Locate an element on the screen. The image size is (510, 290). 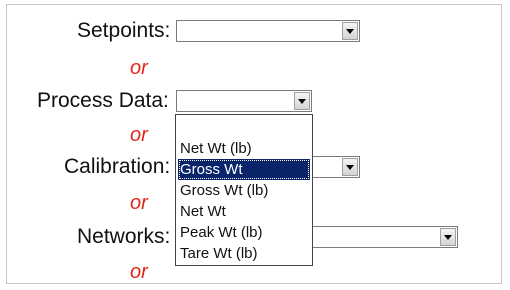
dropdown-option-gross-wt-lb: Gross Wt (lb) is located at coordinates (244, 190).